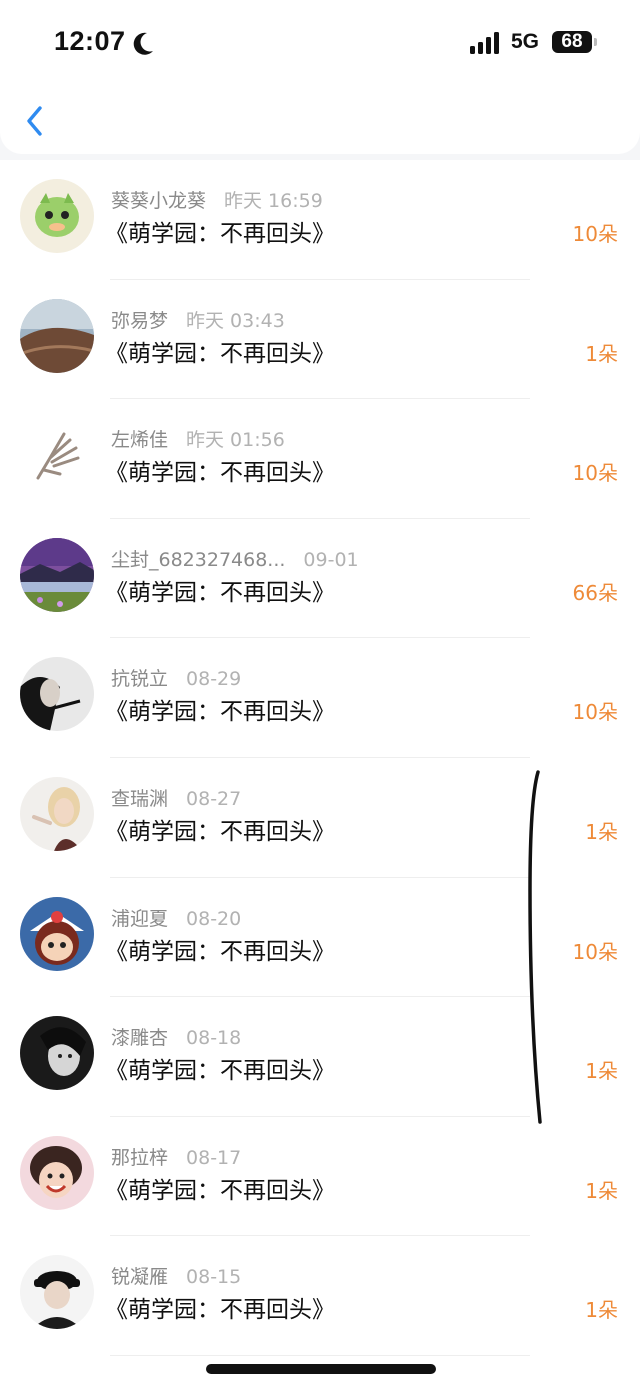  What do you see at coordinates (320, 1296) in the screenshot?
I see `list-item: 锐凝雁 08-15 《萌学园：不再回头》 1朵` at bounding box center [320, 1296].